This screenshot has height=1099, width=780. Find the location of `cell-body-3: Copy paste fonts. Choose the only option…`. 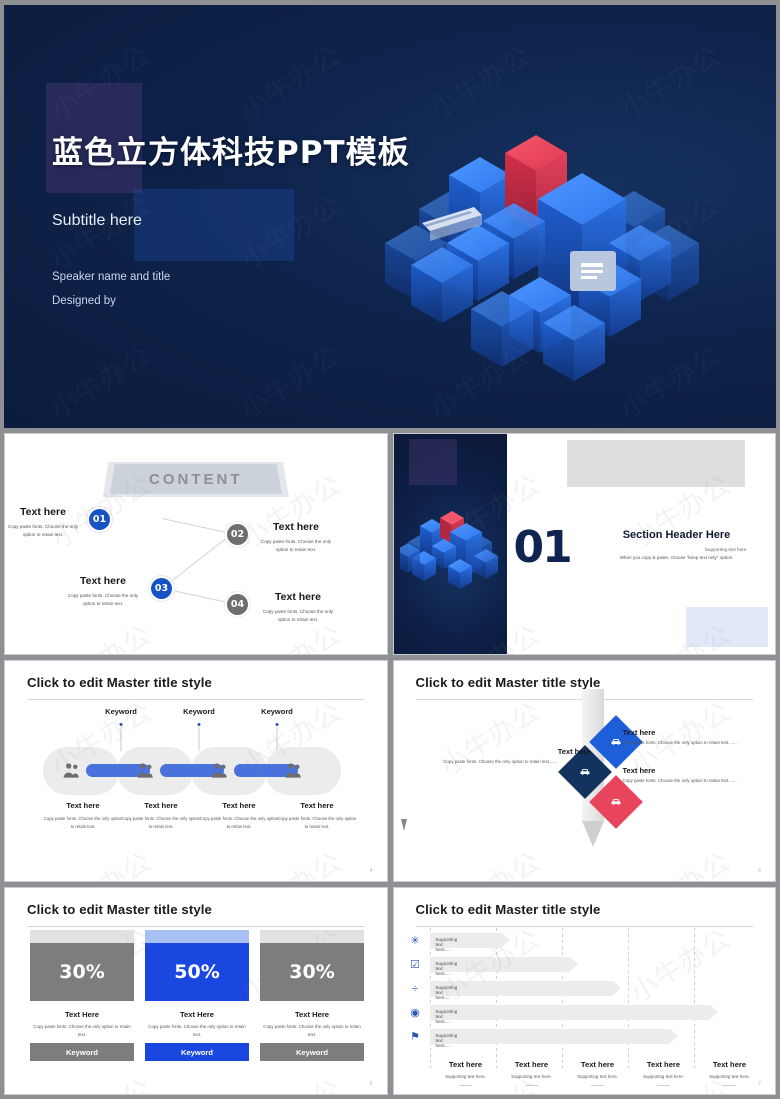

cell-body-3: Copy paste fonts. Choose the only option… is located at coordinates (239, 822).